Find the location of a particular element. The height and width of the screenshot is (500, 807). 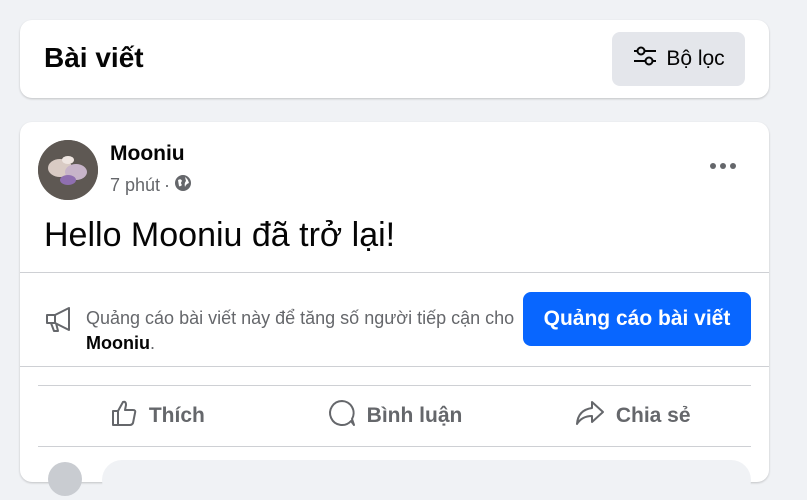

comment-icon is located at coordinates (342, 416).